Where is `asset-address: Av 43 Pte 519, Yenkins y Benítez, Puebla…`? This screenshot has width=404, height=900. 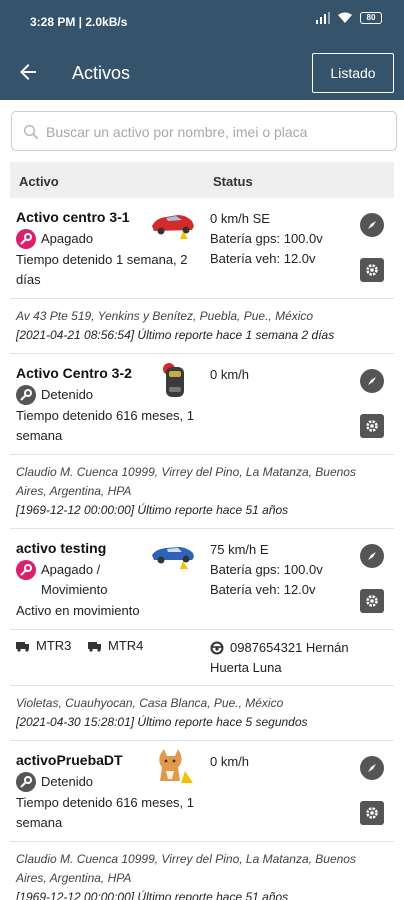 asset-address: Av 43 Pte 519, Yenkins y Benítez, Puebla… is located at coordinates (165, 316).